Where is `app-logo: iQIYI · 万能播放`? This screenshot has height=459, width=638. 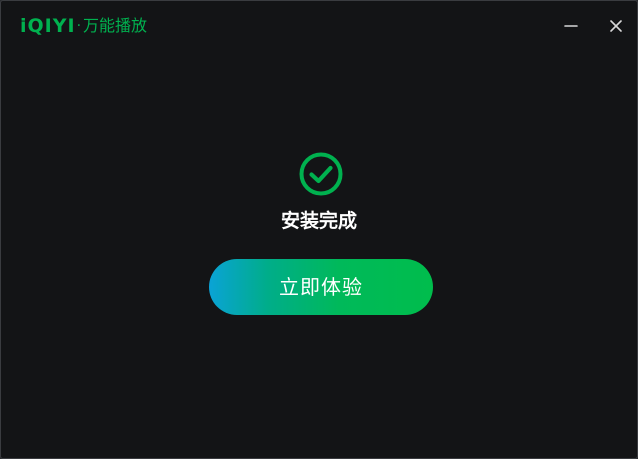 app-logo: iQIYI · 万能播放 is located at coordinates (83, 26).